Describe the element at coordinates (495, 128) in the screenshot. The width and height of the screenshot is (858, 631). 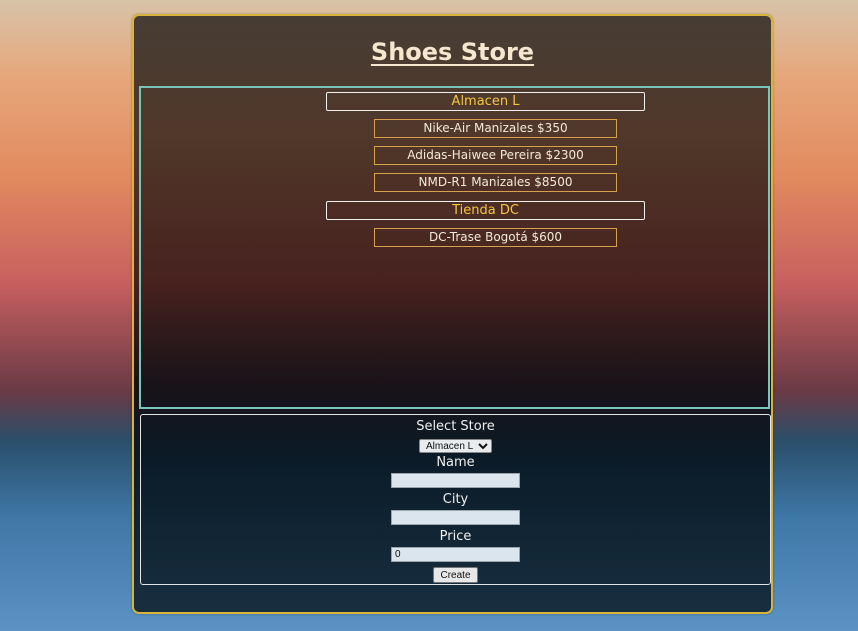
I see `list-item: Nike-Air Manizales $350` at that location.